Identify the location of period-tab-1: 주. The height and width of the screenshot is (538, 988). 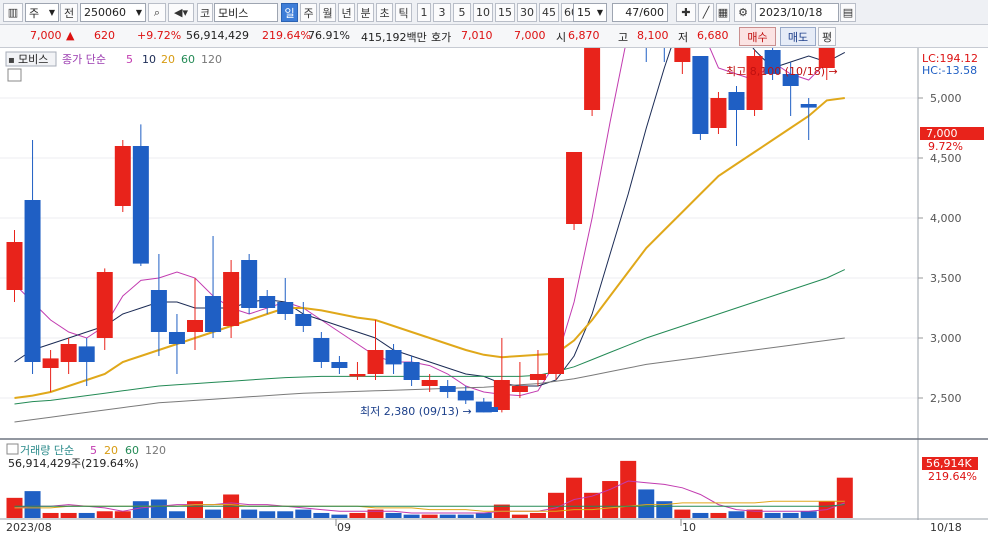
(308, 12).